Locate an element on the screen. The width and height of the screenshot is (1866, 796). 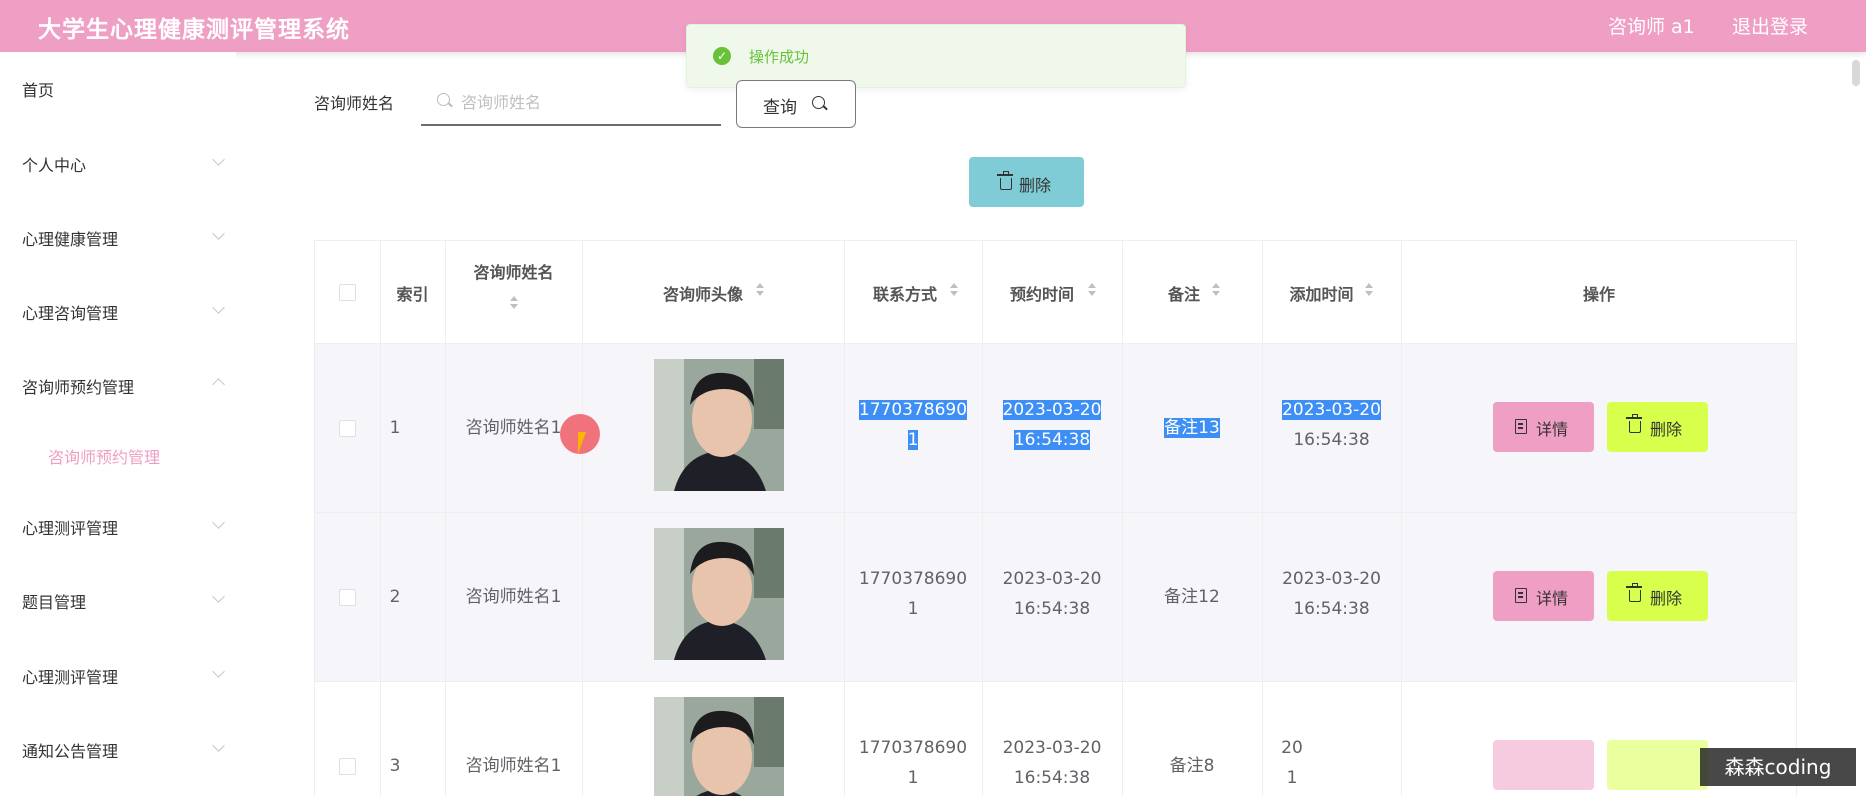
header-remark: 备注 is located at coordinates (1192, 292).